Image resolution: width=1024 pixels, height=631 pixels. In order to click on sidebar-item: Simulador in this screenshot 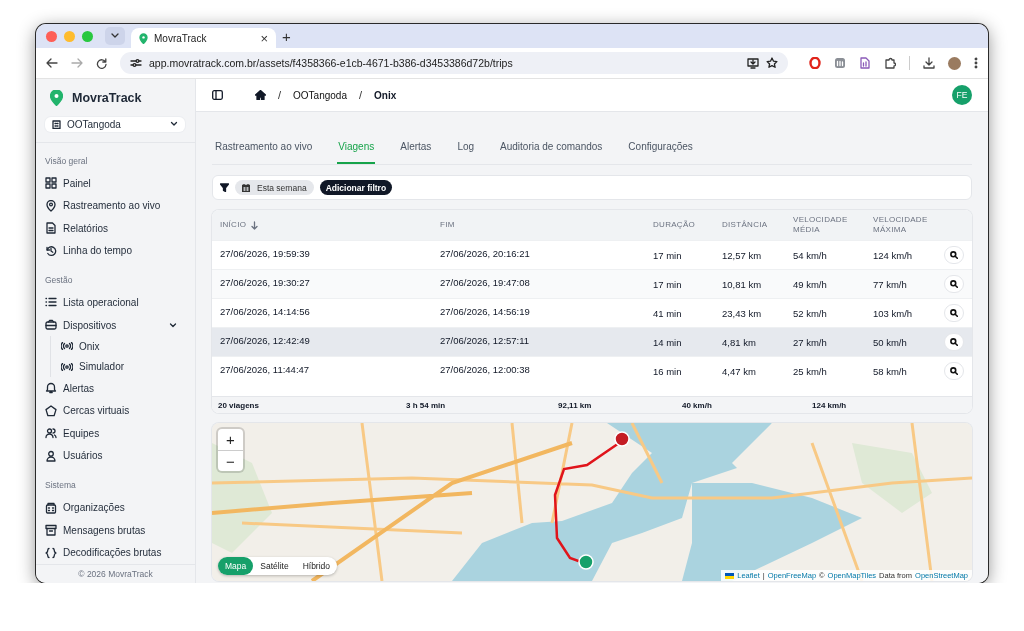, I will do `click(93, 366)`.